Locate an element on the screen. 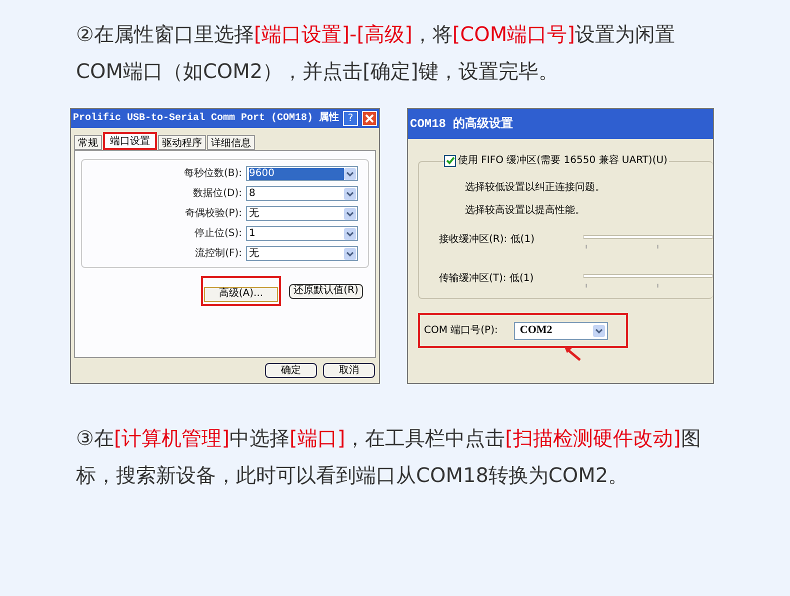 This screenshot has width=790, height=596. tab: 常规 is located at coordinates (88, 142).